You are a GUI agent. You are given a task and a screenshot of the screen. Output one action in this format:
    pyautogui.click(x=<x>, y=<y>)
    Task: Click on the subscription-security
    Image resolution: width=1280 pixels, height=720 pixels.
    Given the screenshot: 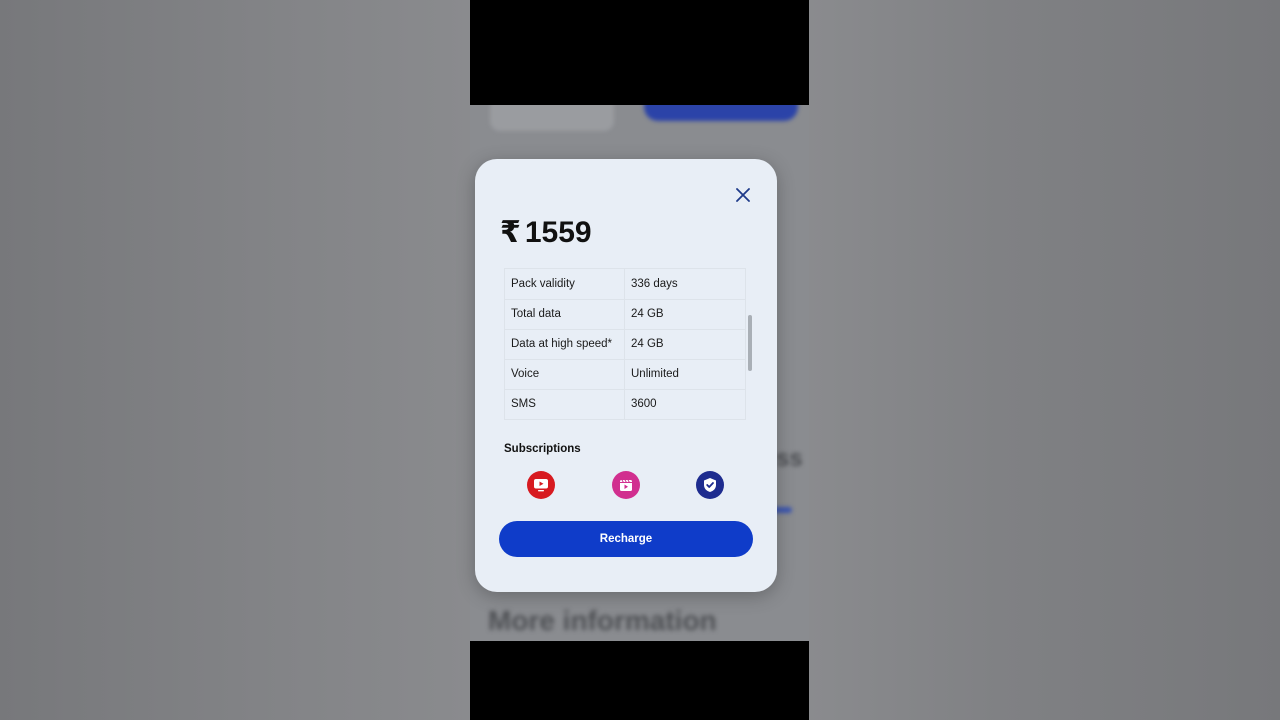 What is the action you would take?
    pyautogui.click(x=710, y=485)
    